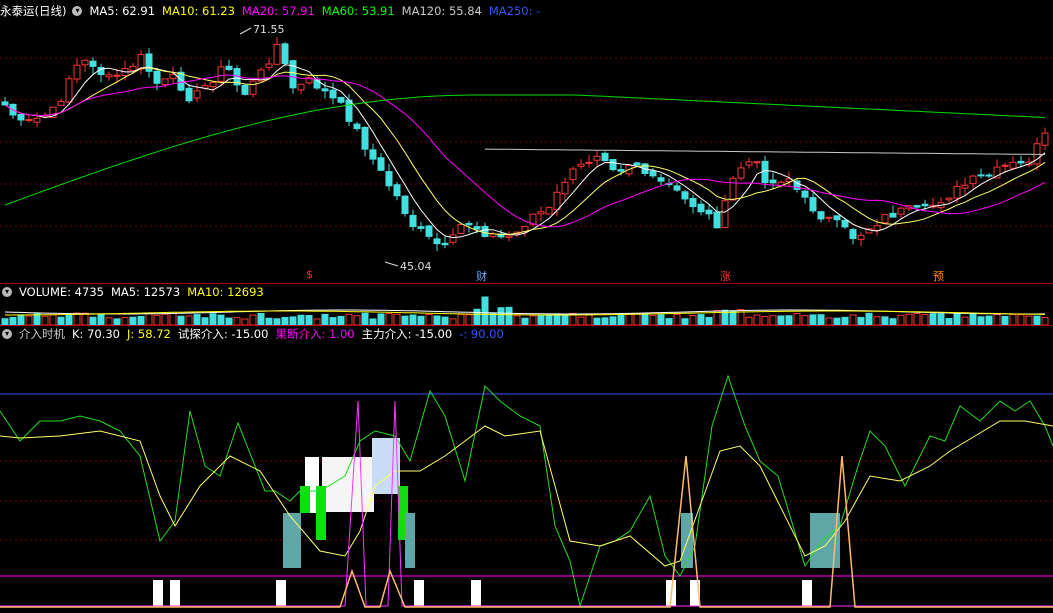  I want to click on ma120-line, so click(765, 151).